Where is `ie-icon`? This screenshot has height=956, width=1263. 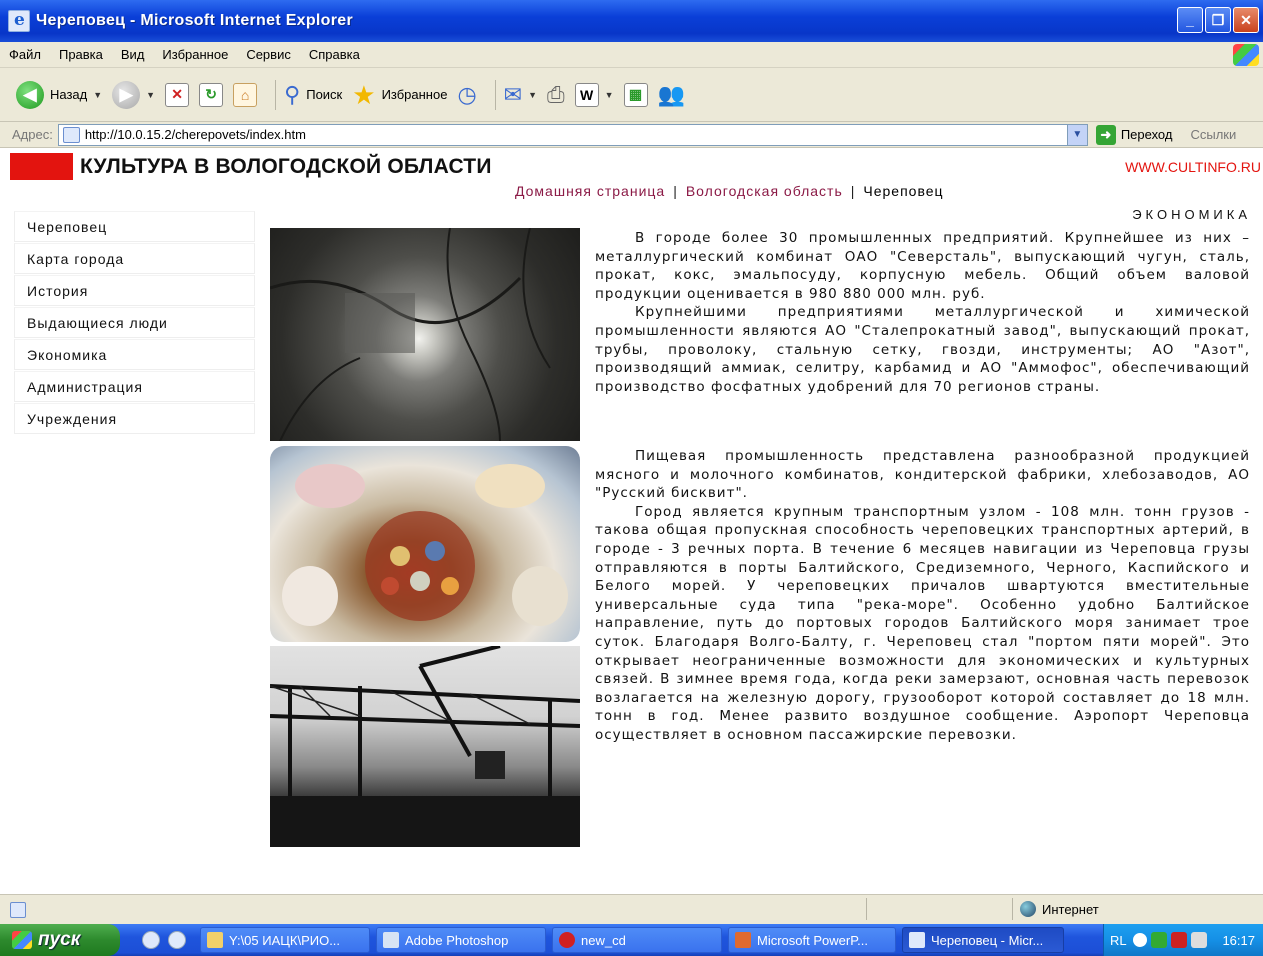
ie-icon is located at coordinates (19, 21).